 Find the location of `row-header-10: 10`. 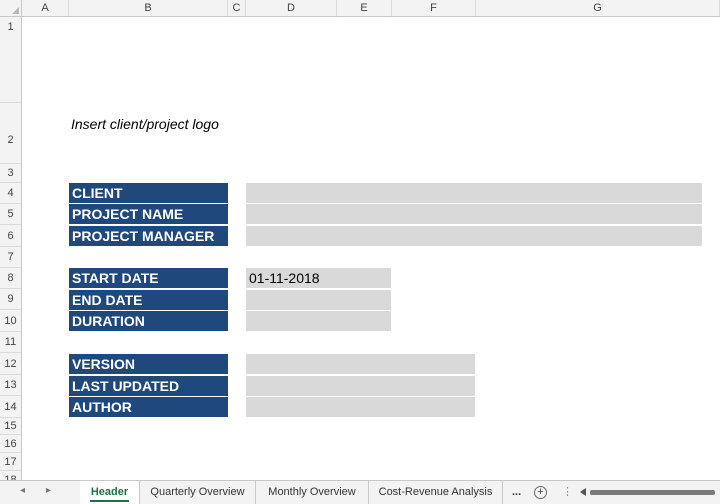

row-header-10: 10 is located at coordinates (11, 321).